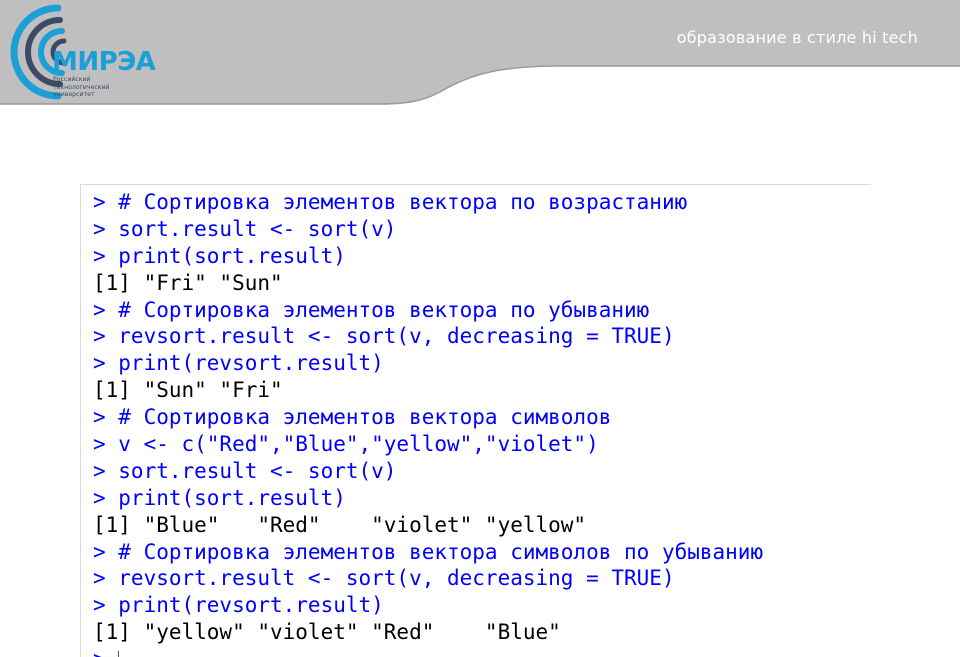  What do you see at coordinates (74, 95) in the screenshot?
I see `logo-subtitle-line: университет` at bounding box center [74, 95].